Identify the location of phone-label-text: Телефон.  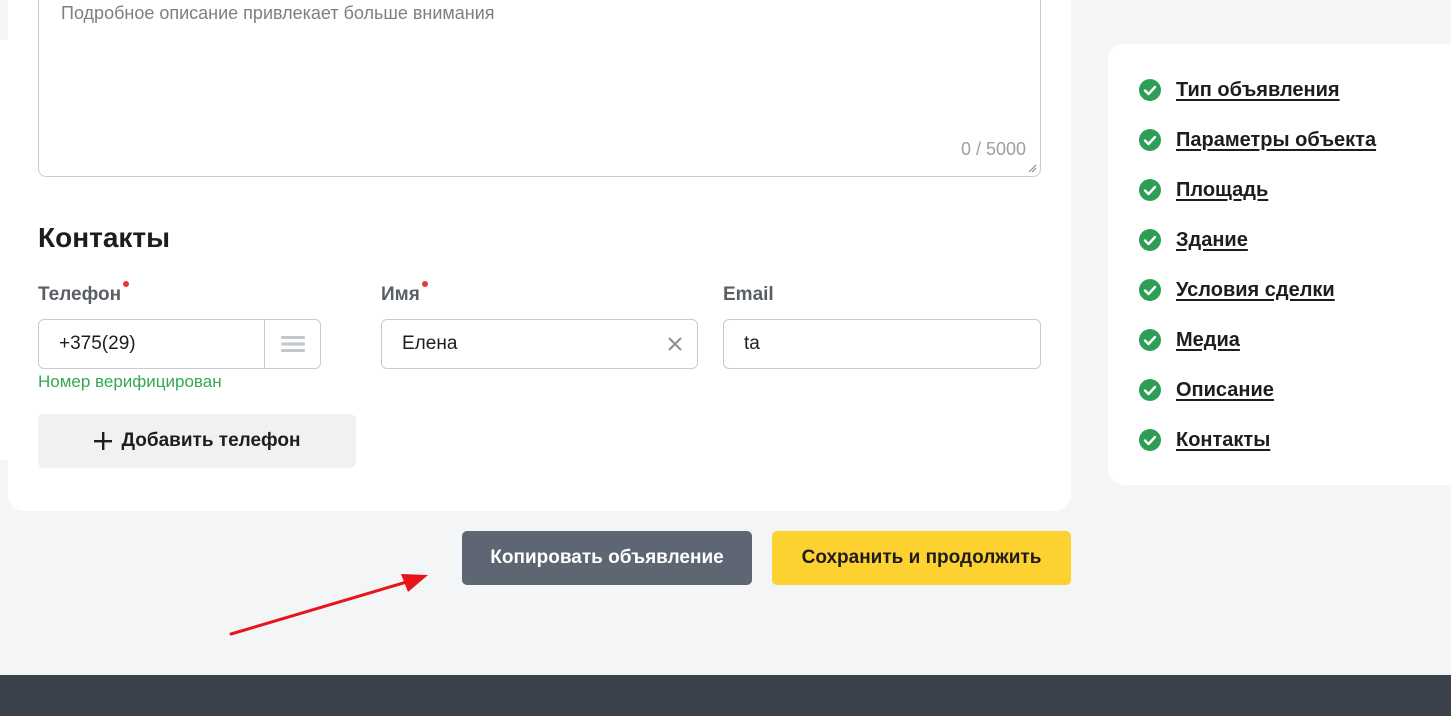
(80, 294).